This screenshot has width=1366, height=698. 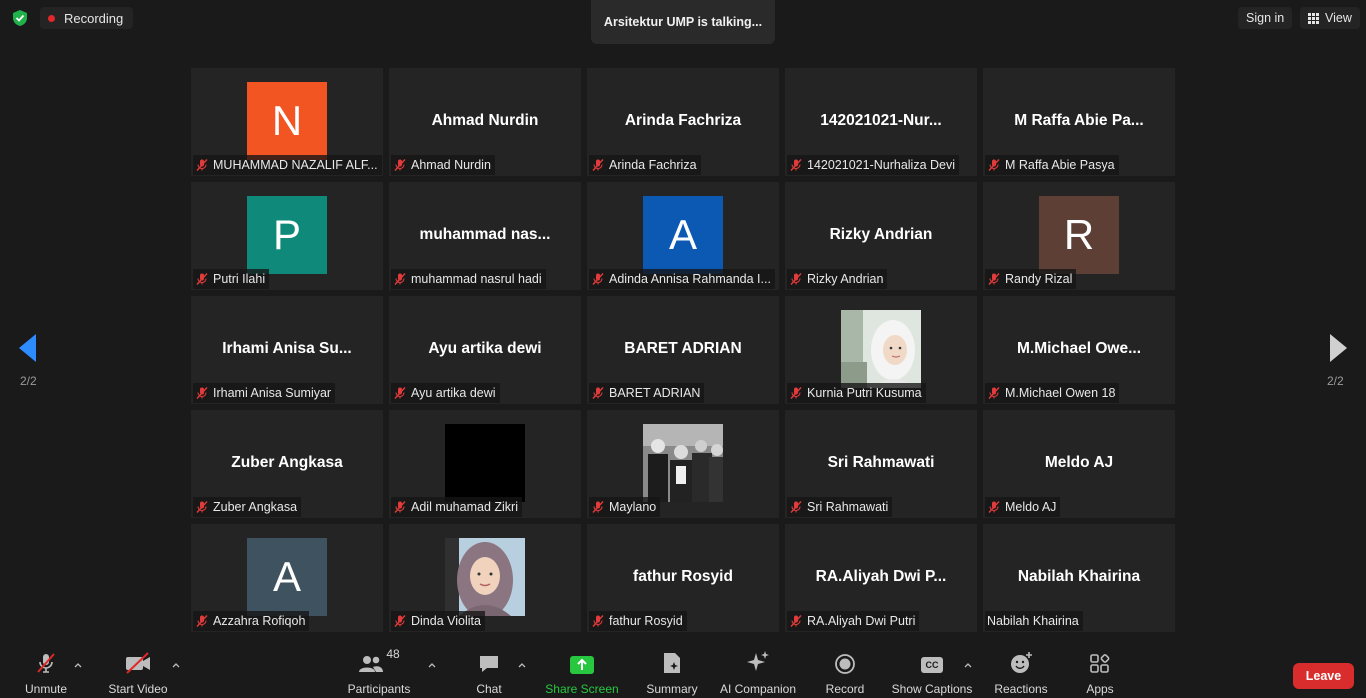 I want to click on chat-button: Chat, so click(x=489, y=669).